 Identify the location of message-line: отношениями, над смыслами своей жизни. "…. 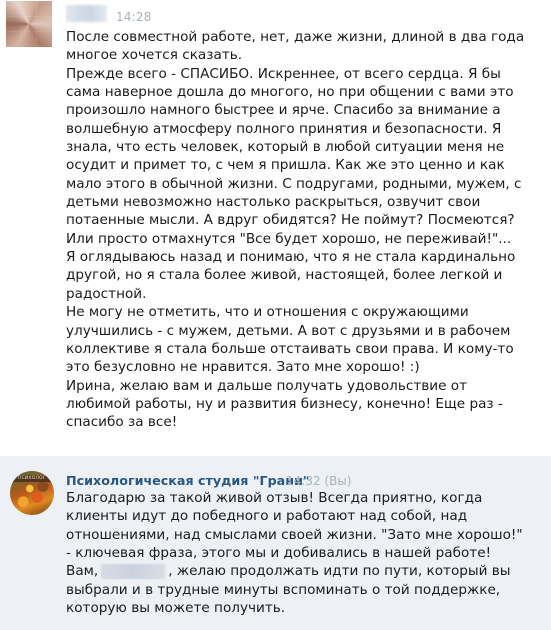
(294, 534).